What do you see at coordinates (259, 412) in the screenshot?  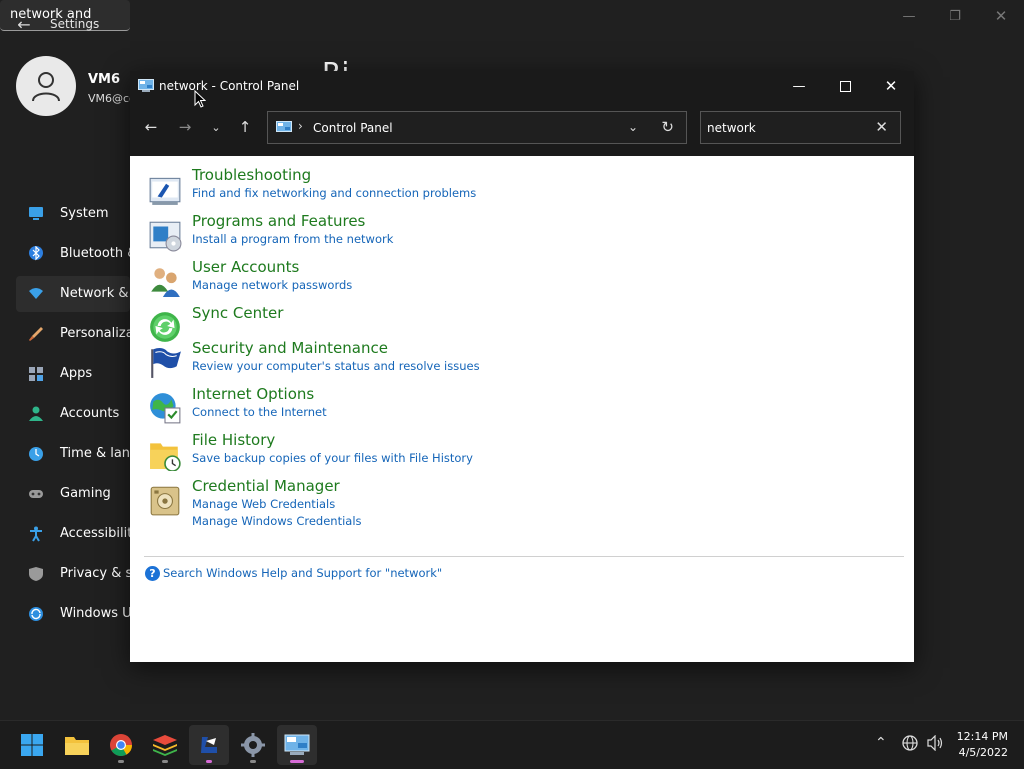 I see `result-link: Connect to the Internet` at bounding box center [259, 412].